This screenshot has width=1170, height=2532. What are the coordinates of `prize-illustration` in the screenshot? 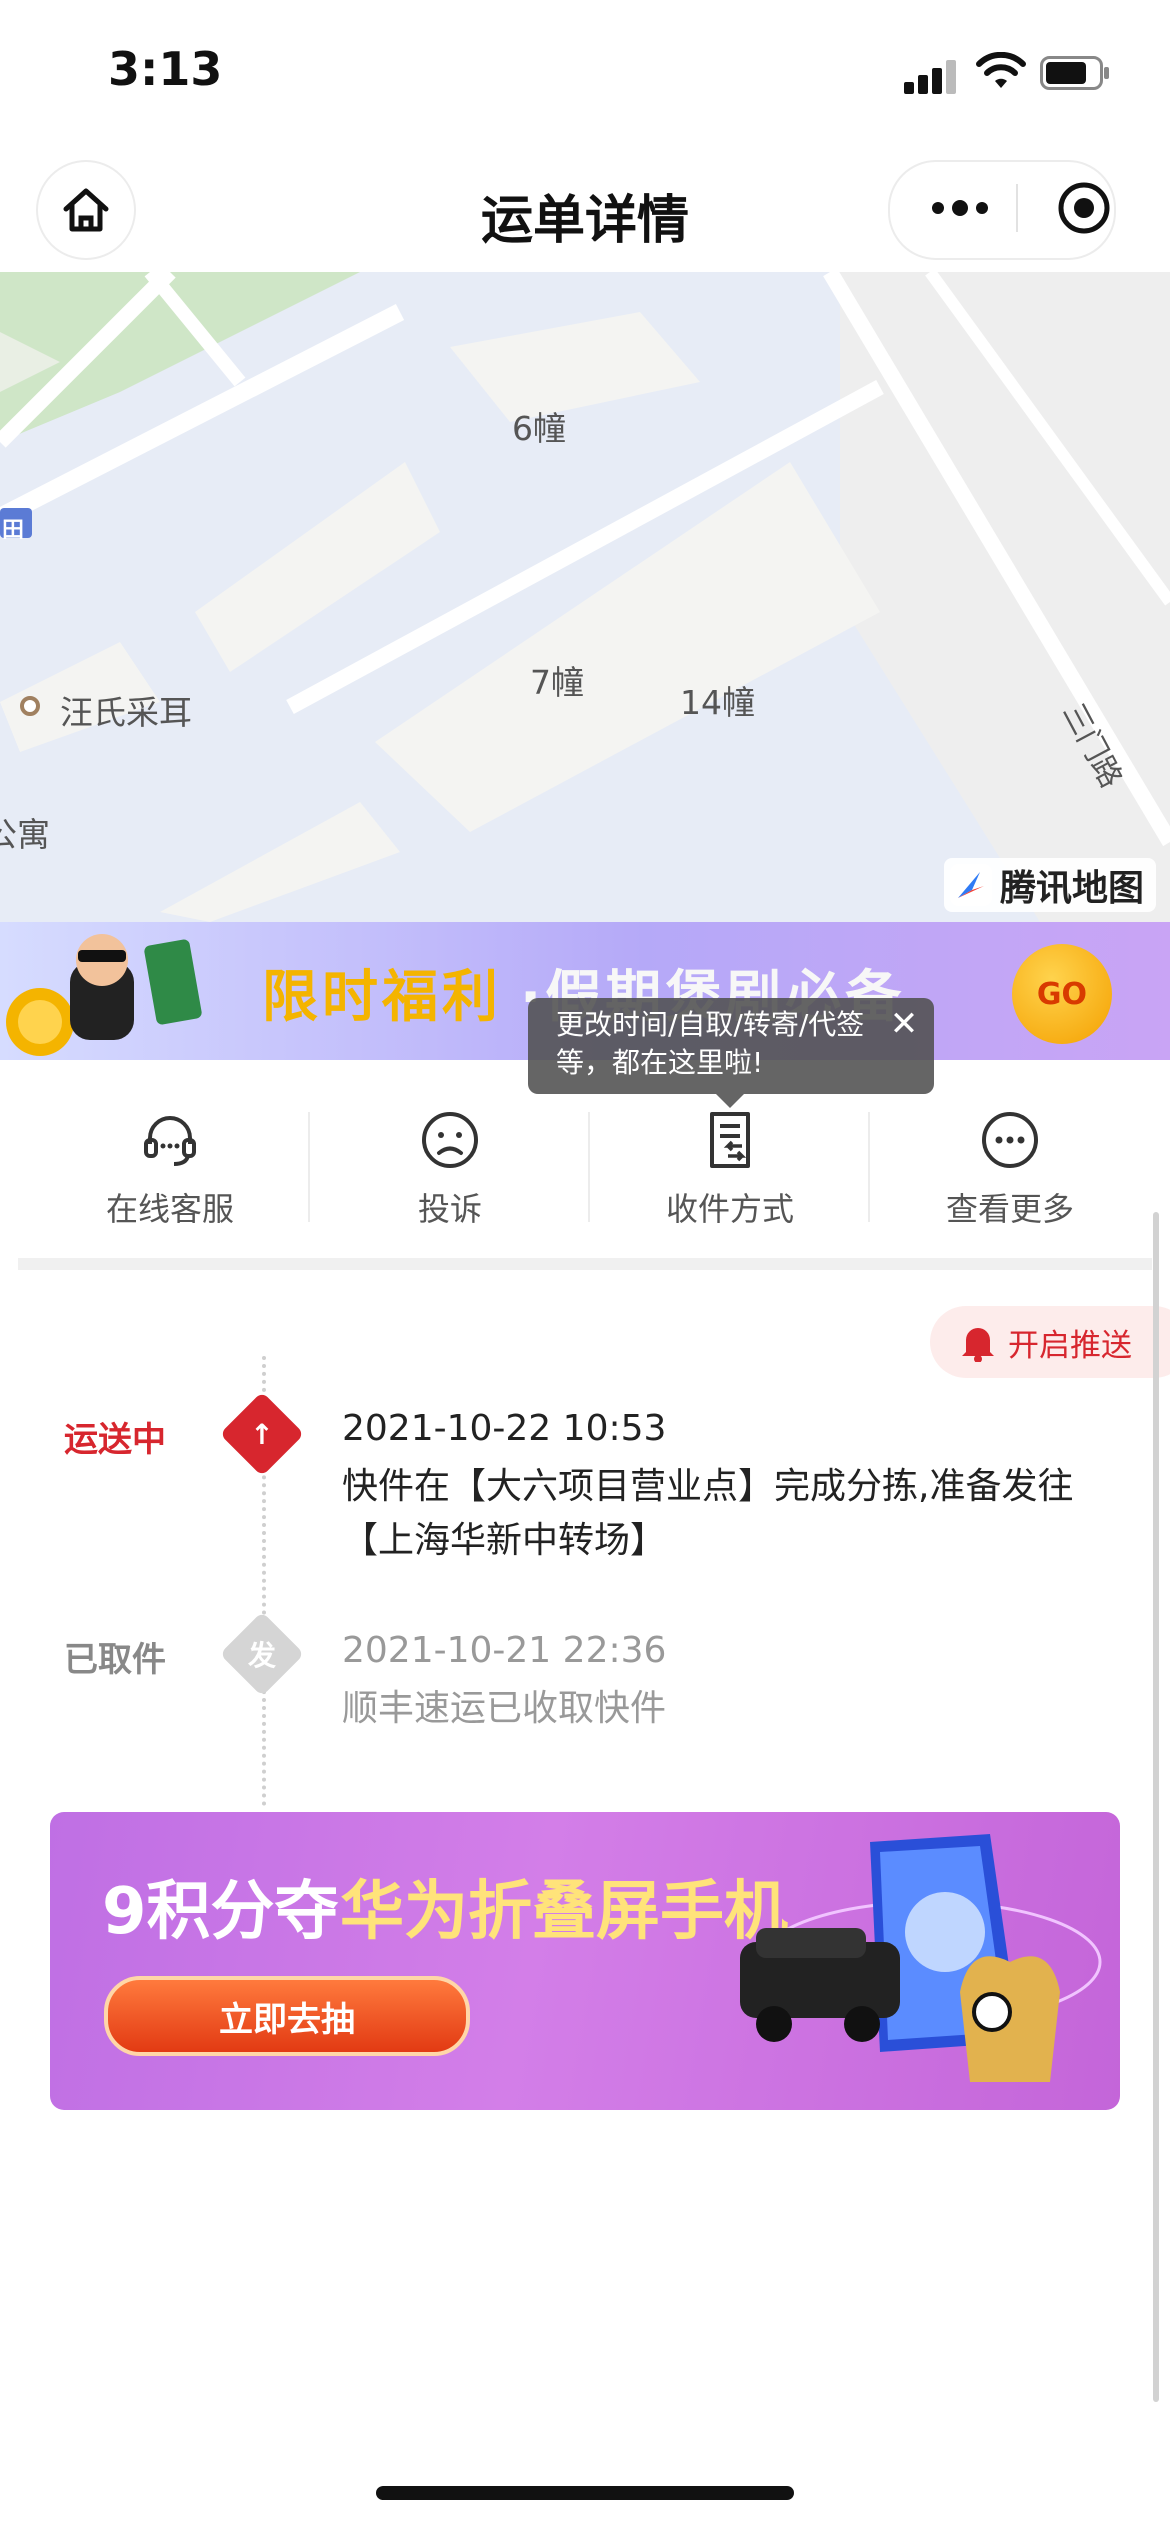 It's located at (921, 1958).